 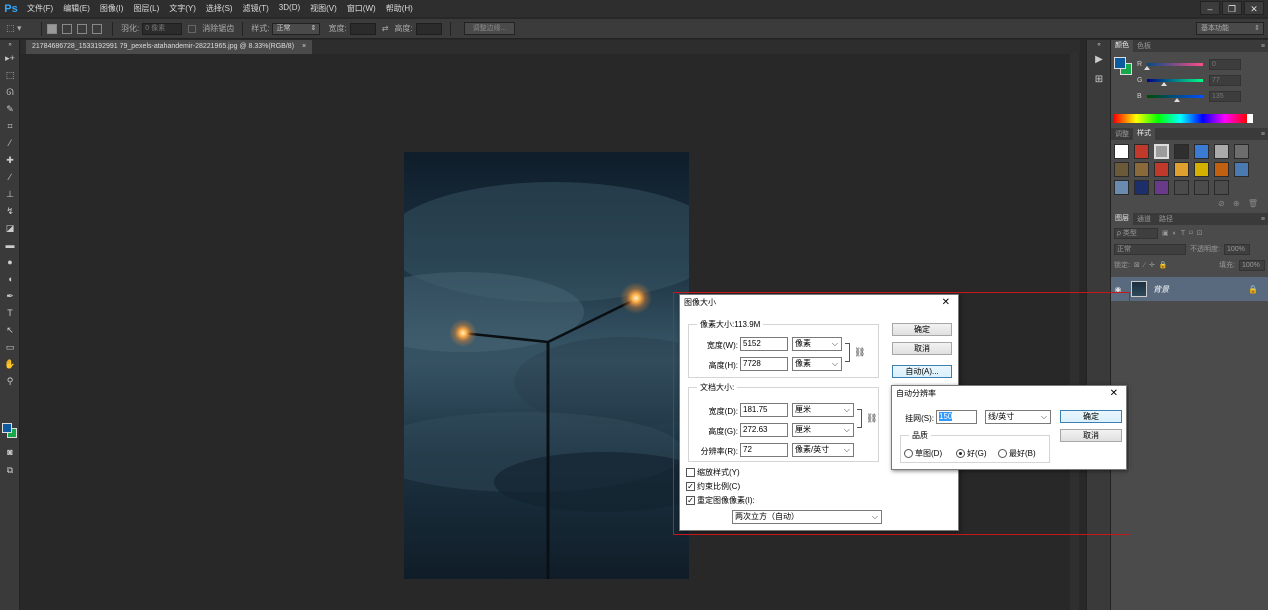 What do you see at coordinates (10, 279) in the screenshot?
I see `dodge-tool-icon: ◖` at bounding box center [10, 279].